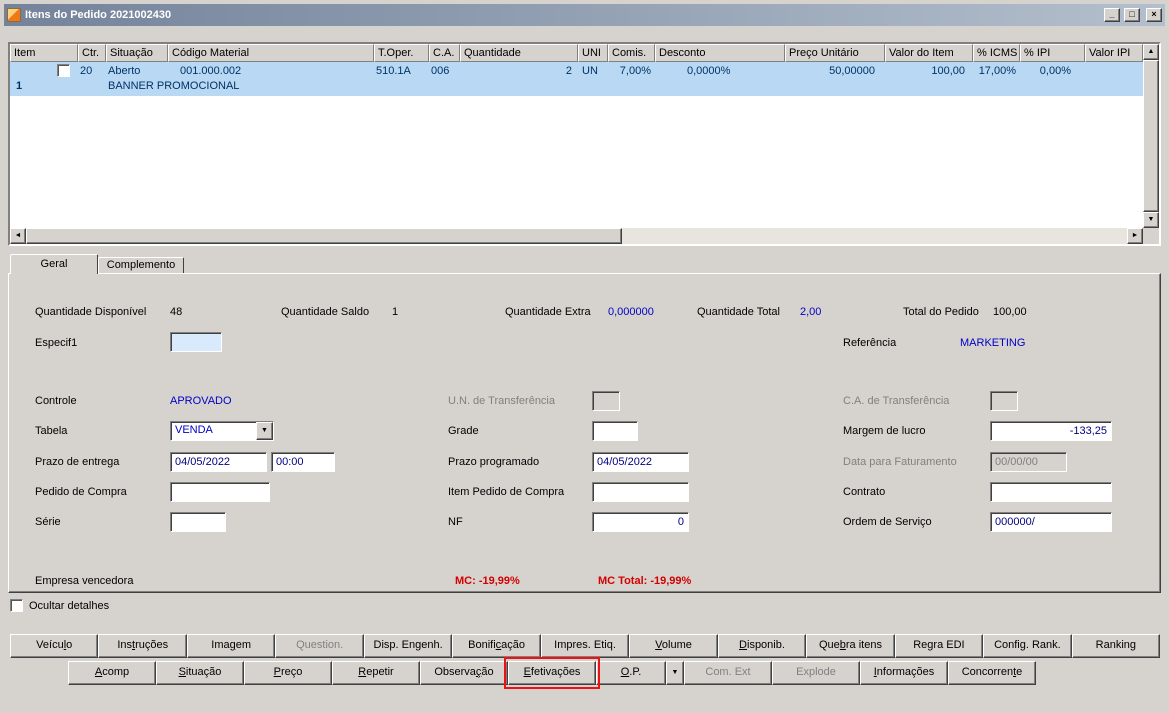 The height and width of the screenshot is (713, 1169). Describe the element at coordinates (1135, 236) in the screenshot. I see `scroll-right-icon: ►` at that location.